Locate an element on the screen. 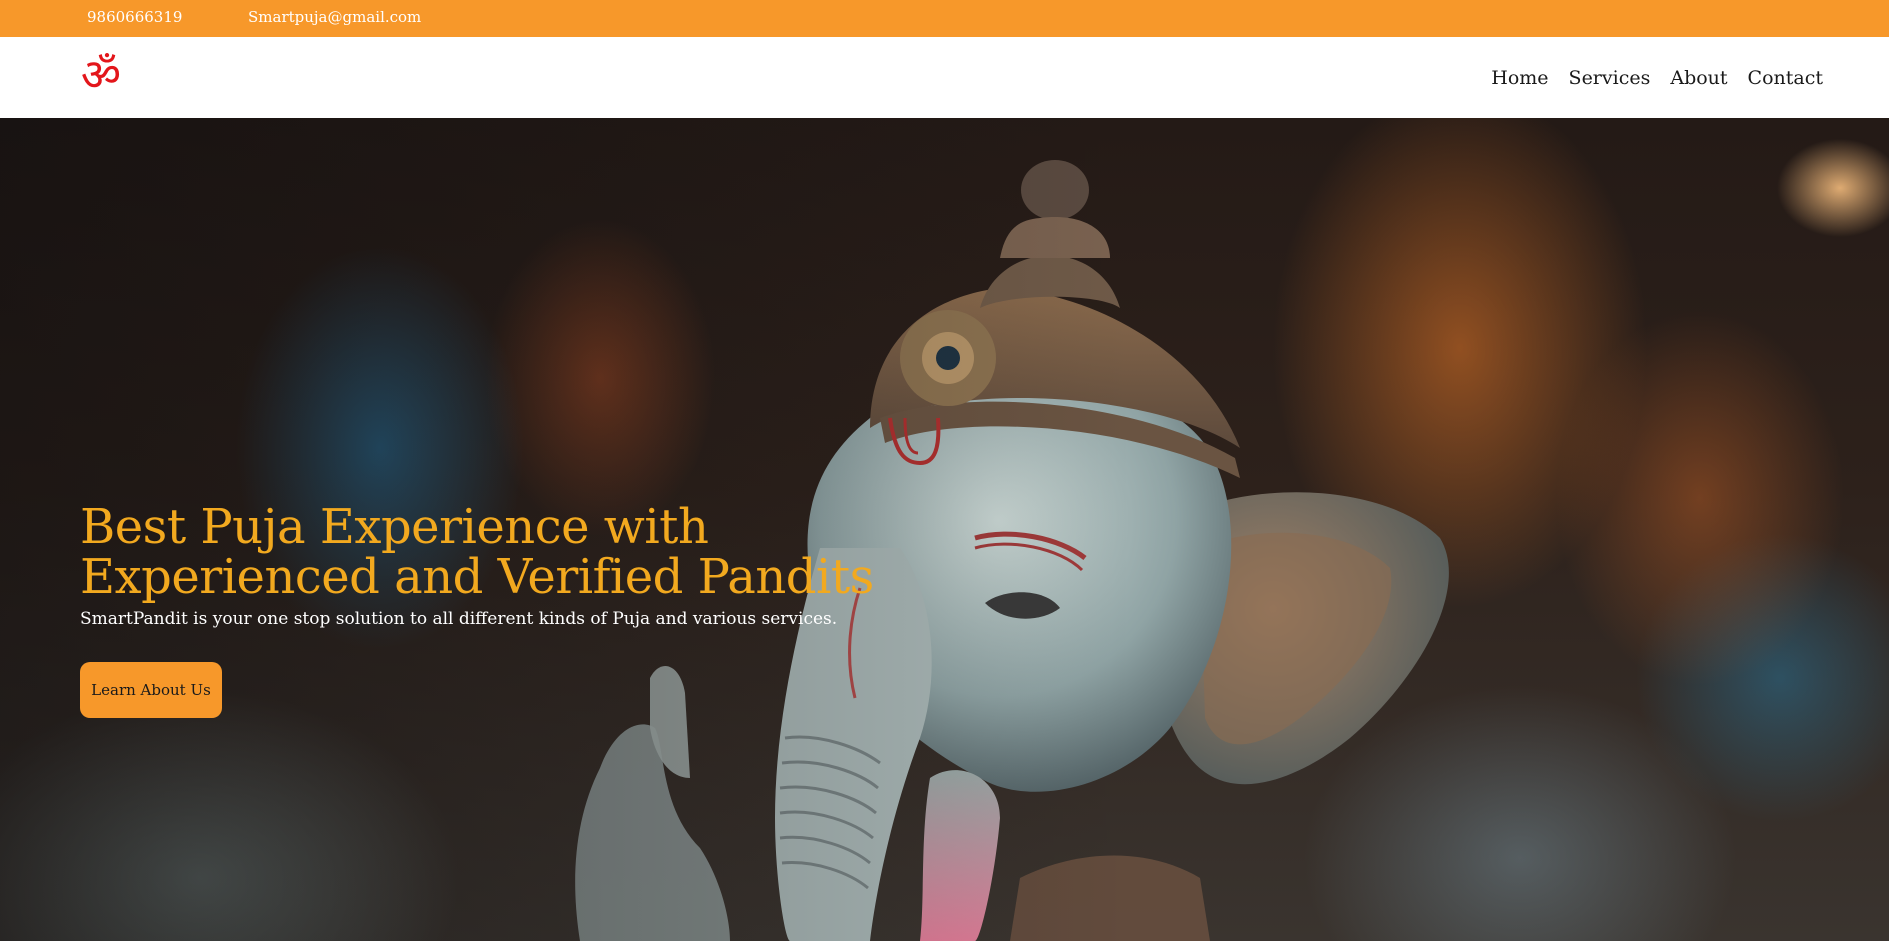  phone-number: 9860666319 is located at coordinates (134, 17).